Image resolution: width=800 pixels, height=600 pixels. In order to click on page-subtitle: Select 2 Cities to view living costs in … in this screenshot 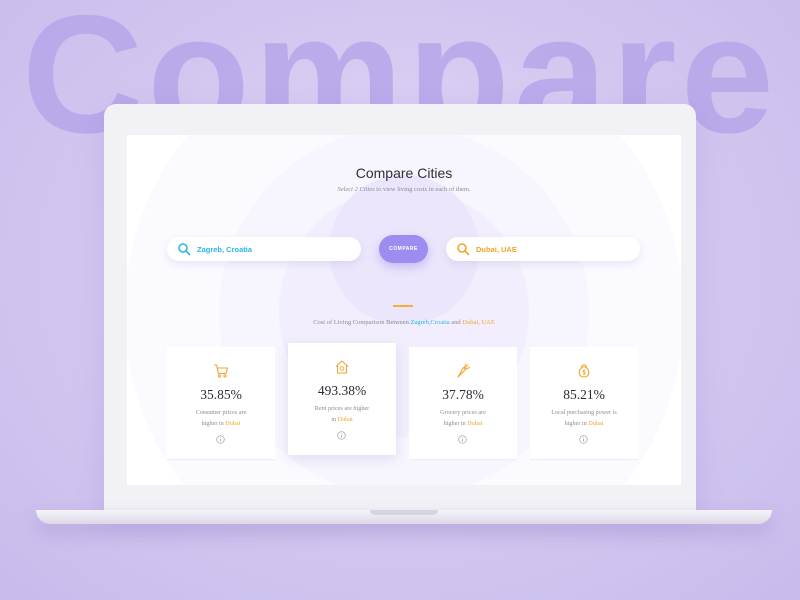, I will do `click(404, 189)`.